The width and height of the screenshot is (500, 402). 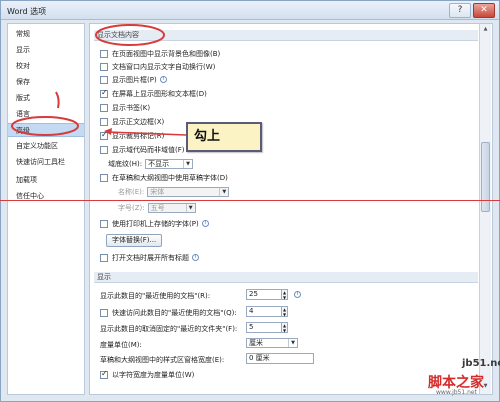 What do you see at coordinates (147, 133) in the screenshot?
I see `annotation-arrow-line` at bounding box center [147, 133].